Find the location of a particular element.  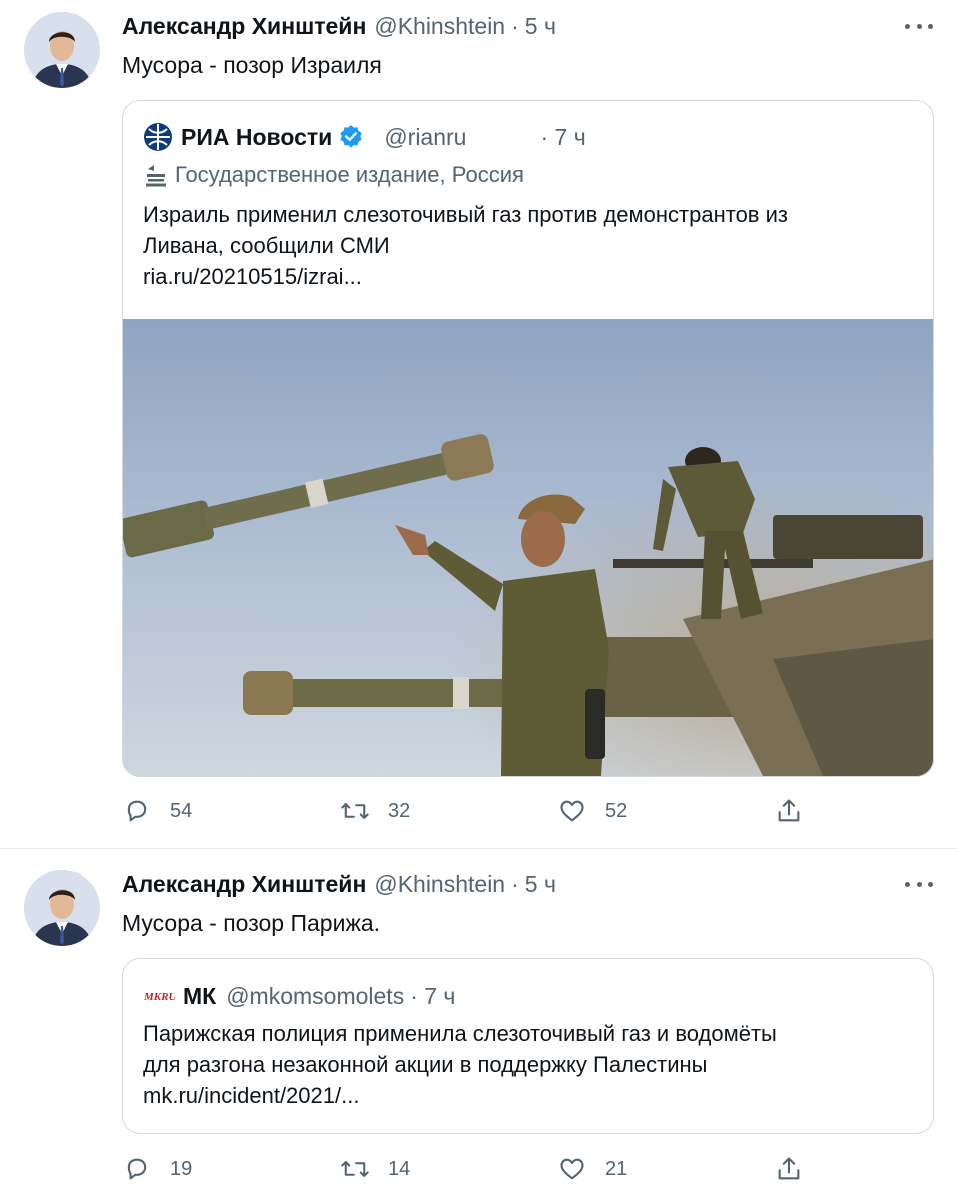

quoted-author-handle: @mkomsomolets is located at coordinates (315, 996).